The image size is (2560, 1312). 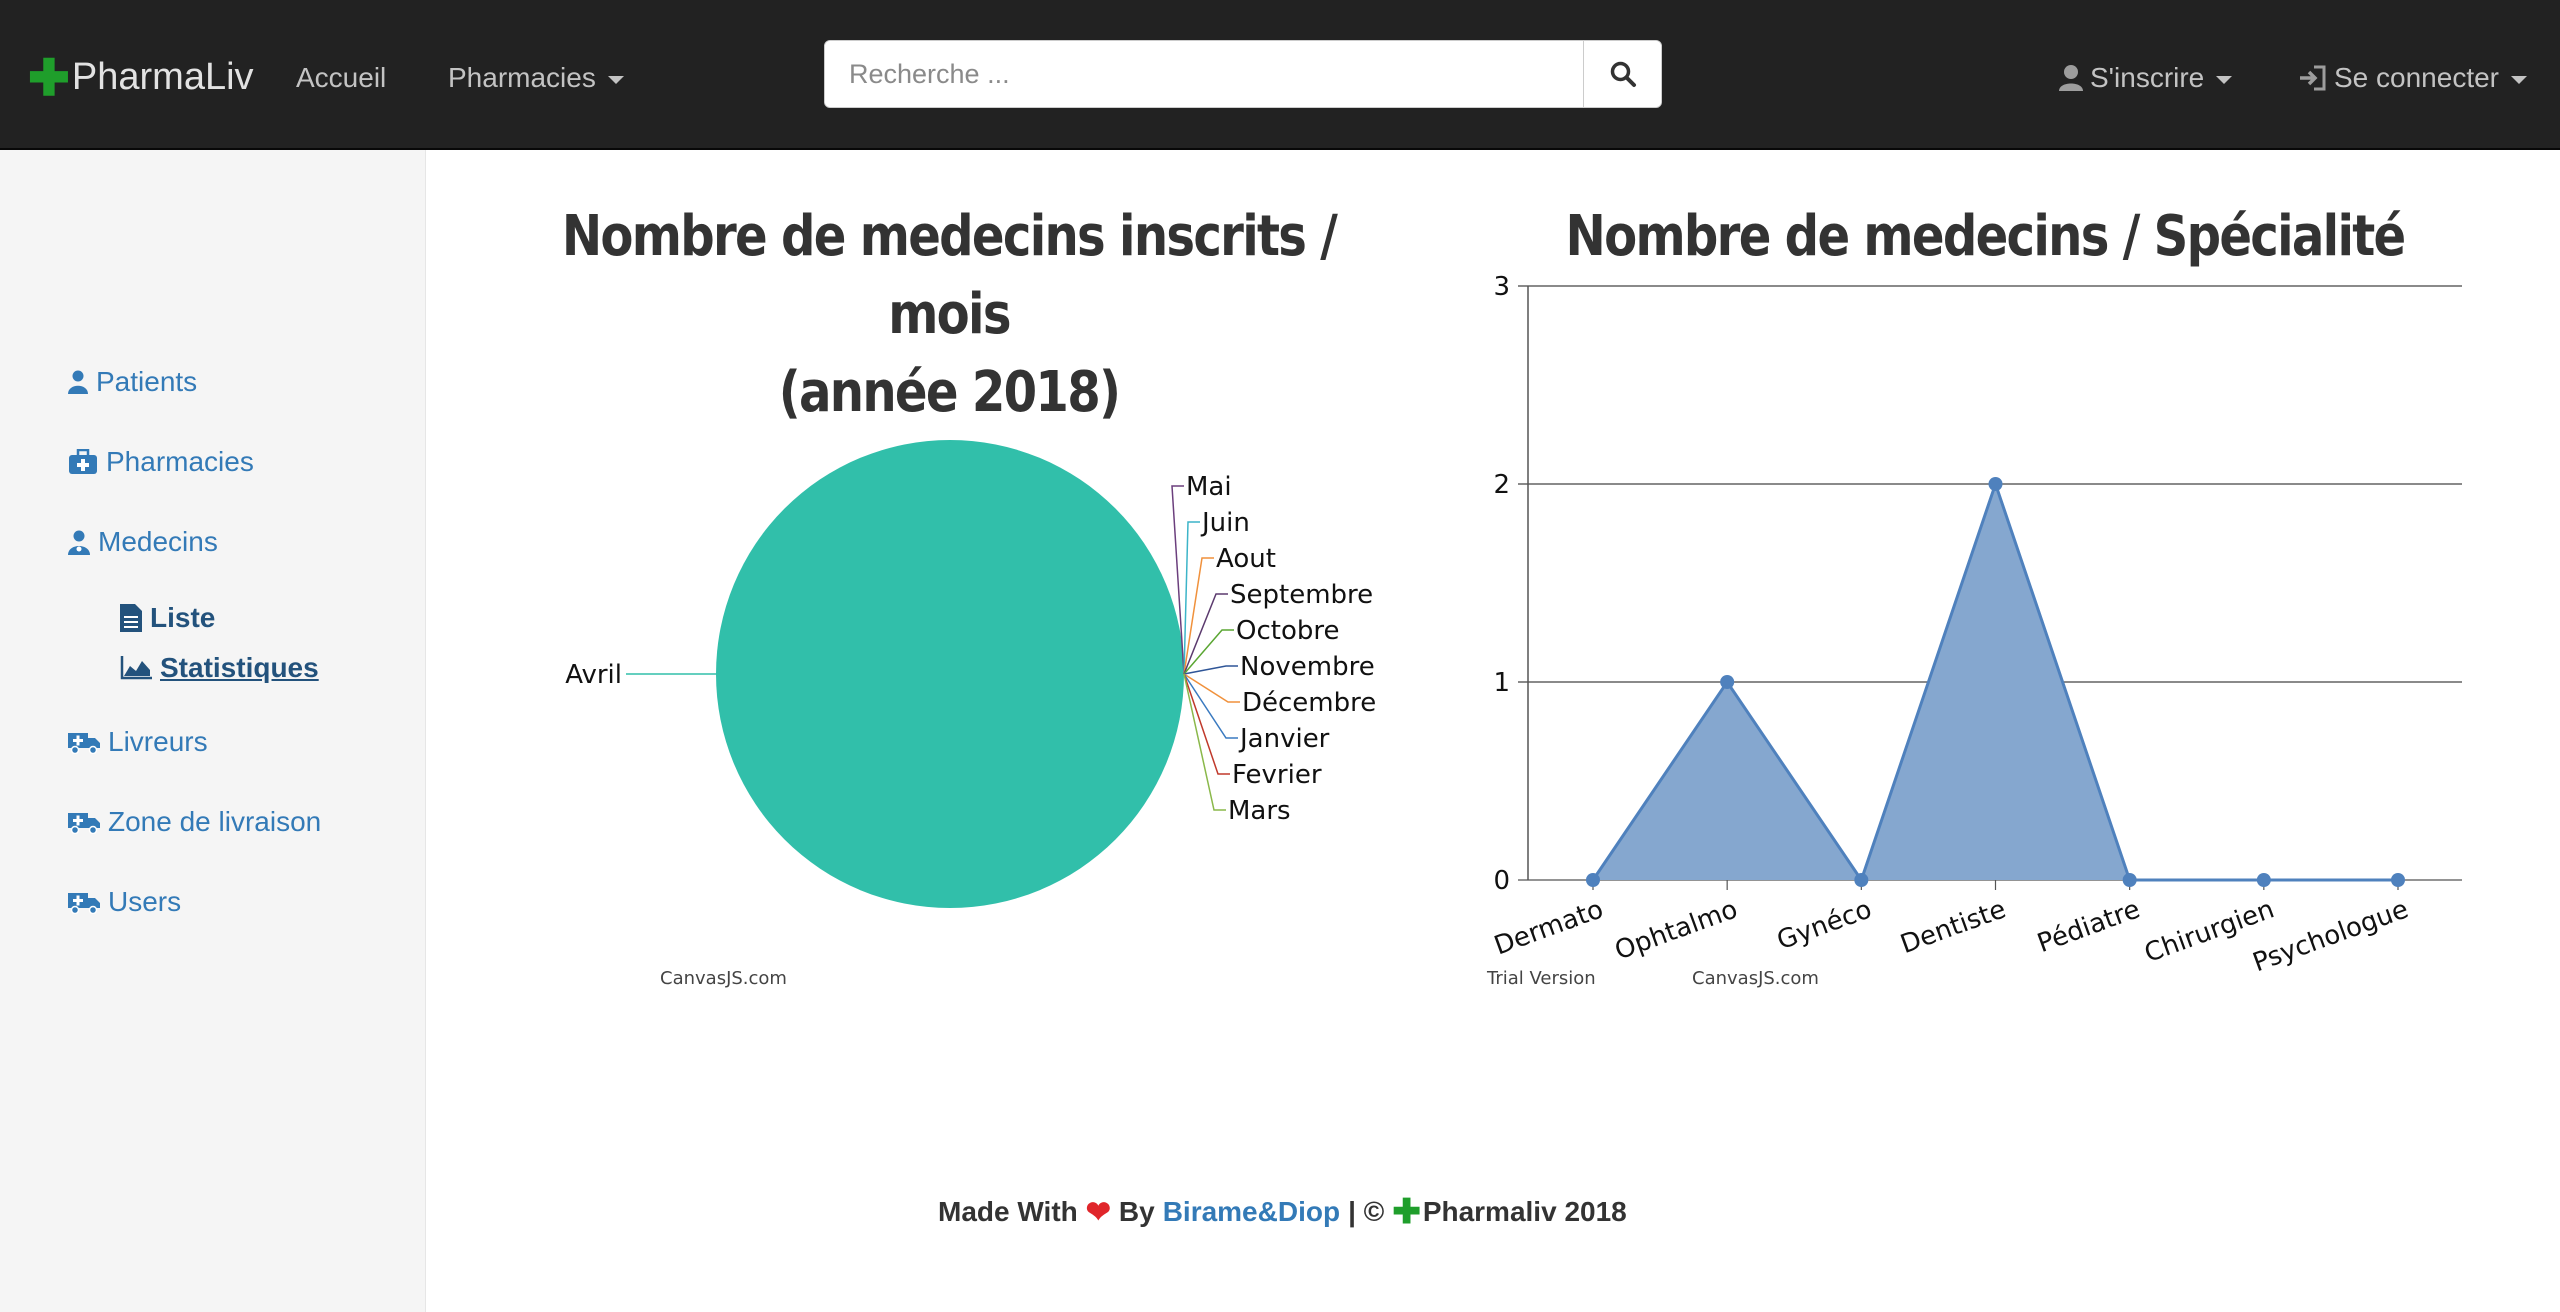 What do you see at coordinates (1501, 881) in the screenshot?
I see `y-tick-label: 0` at bounding box center [1501, 881].